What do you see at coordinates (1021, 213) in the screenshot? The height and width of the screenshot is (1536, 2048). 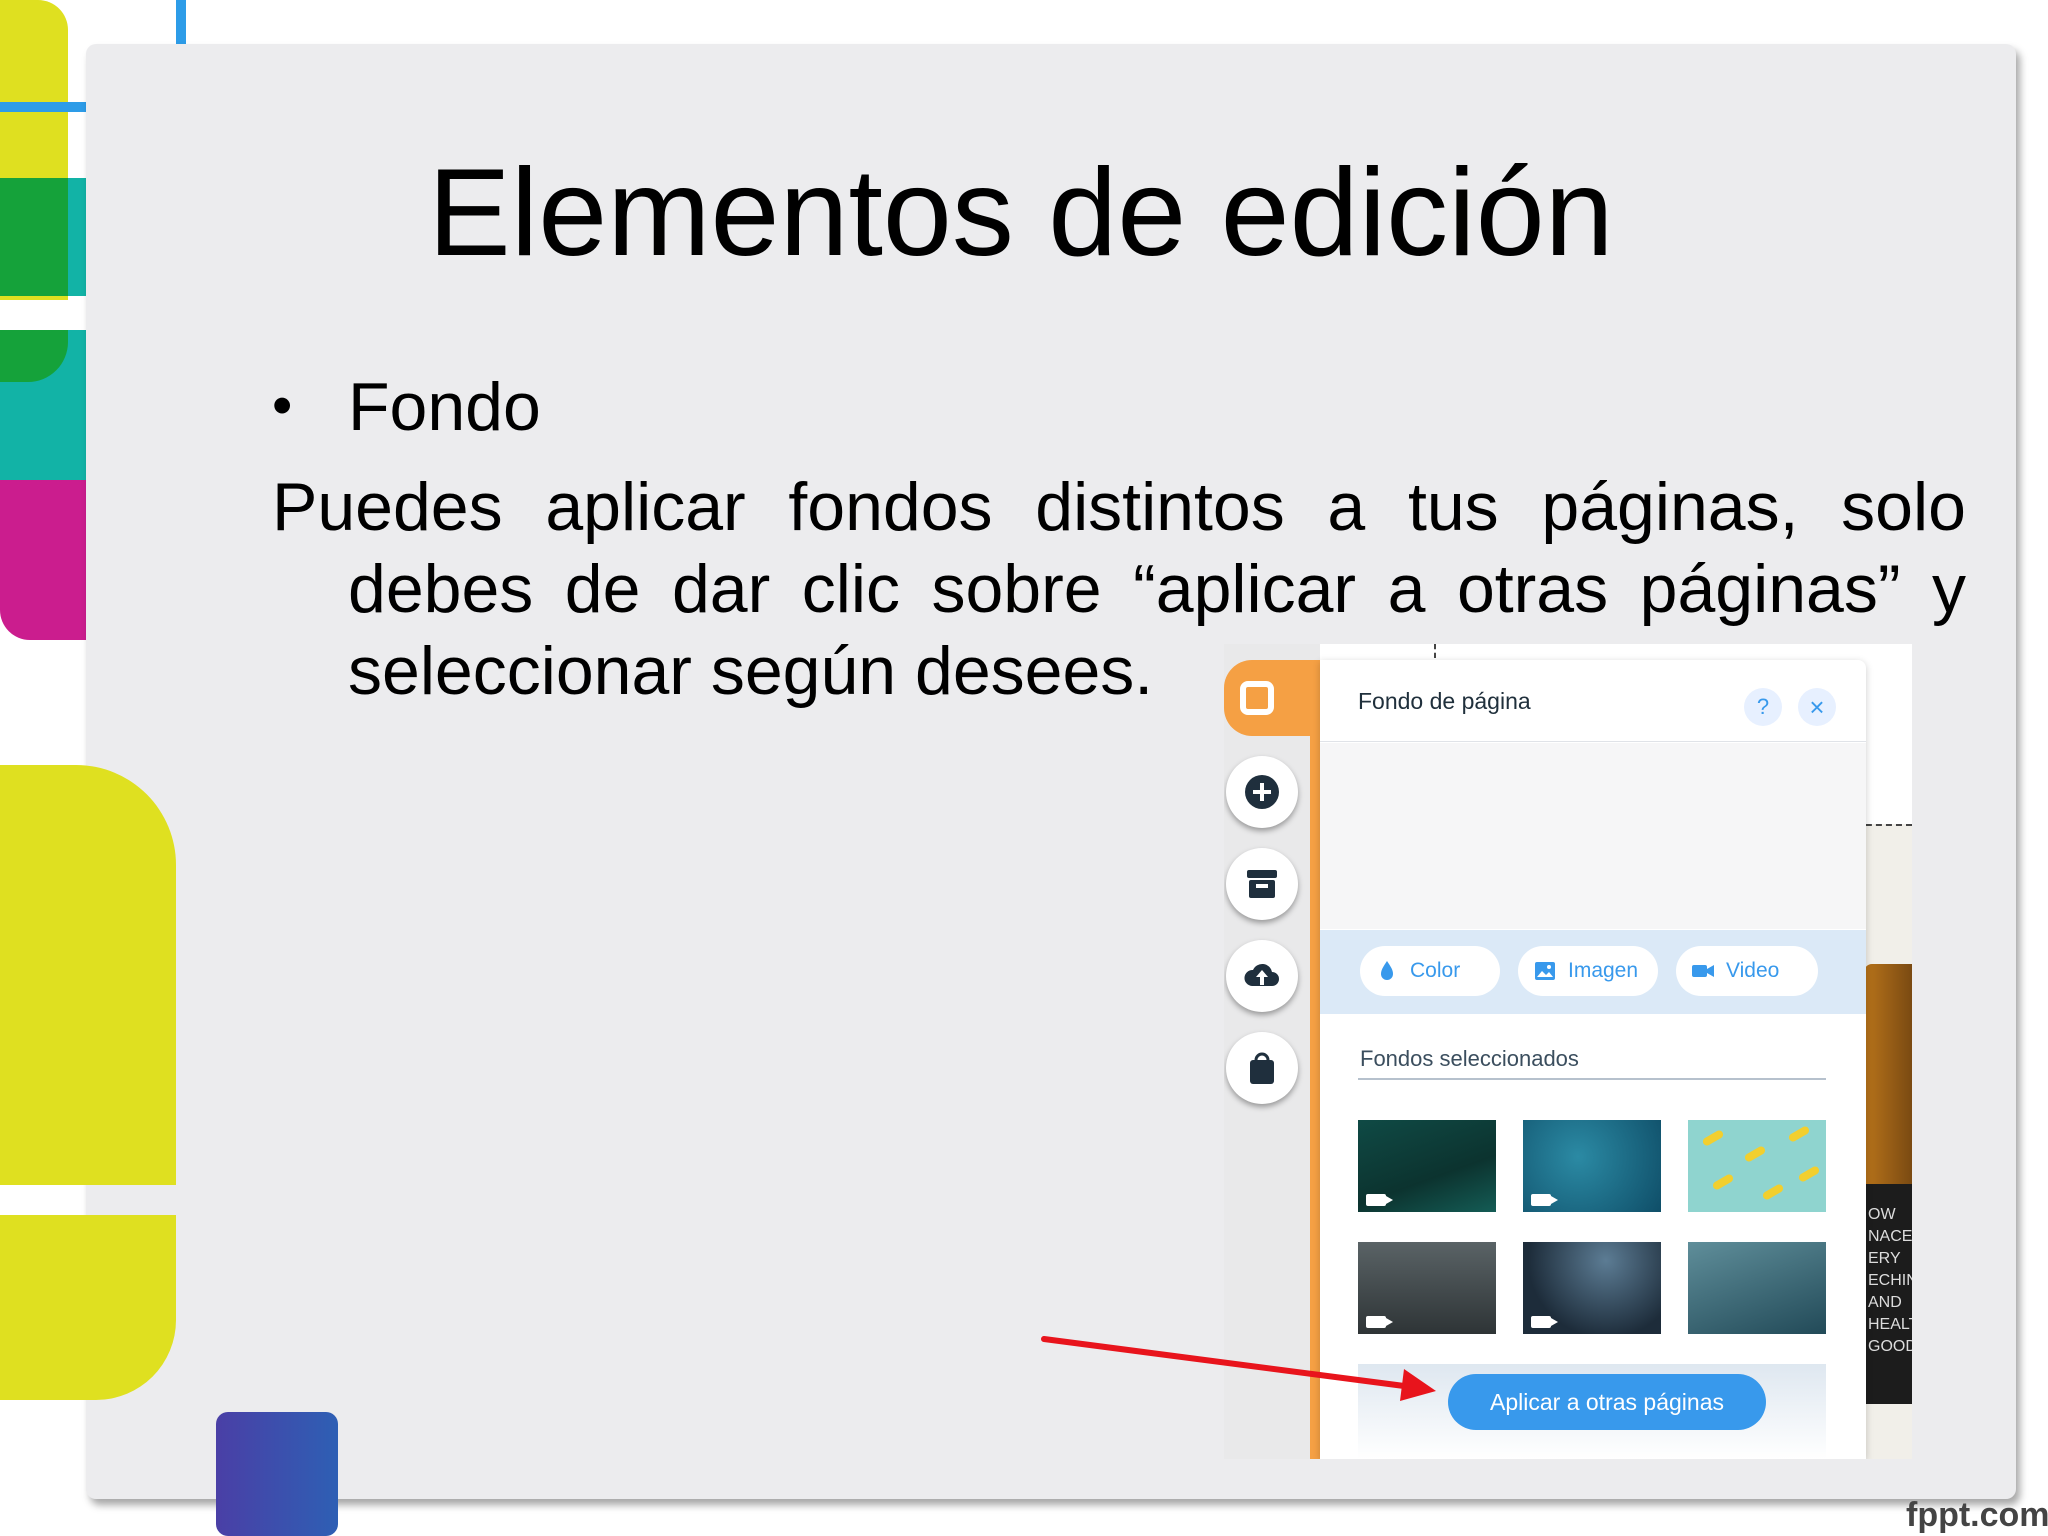 I see `slide-title: Elementos de edición` at bounding box center [1021, 213].